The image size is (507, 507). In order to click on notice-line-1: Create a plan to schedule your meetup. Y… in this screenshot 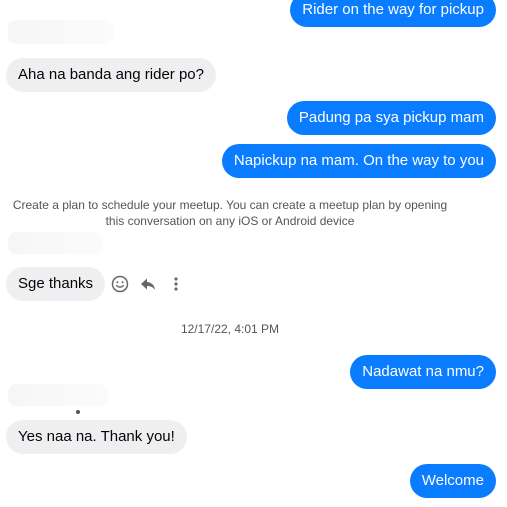, I will do `click(230, 205)`.